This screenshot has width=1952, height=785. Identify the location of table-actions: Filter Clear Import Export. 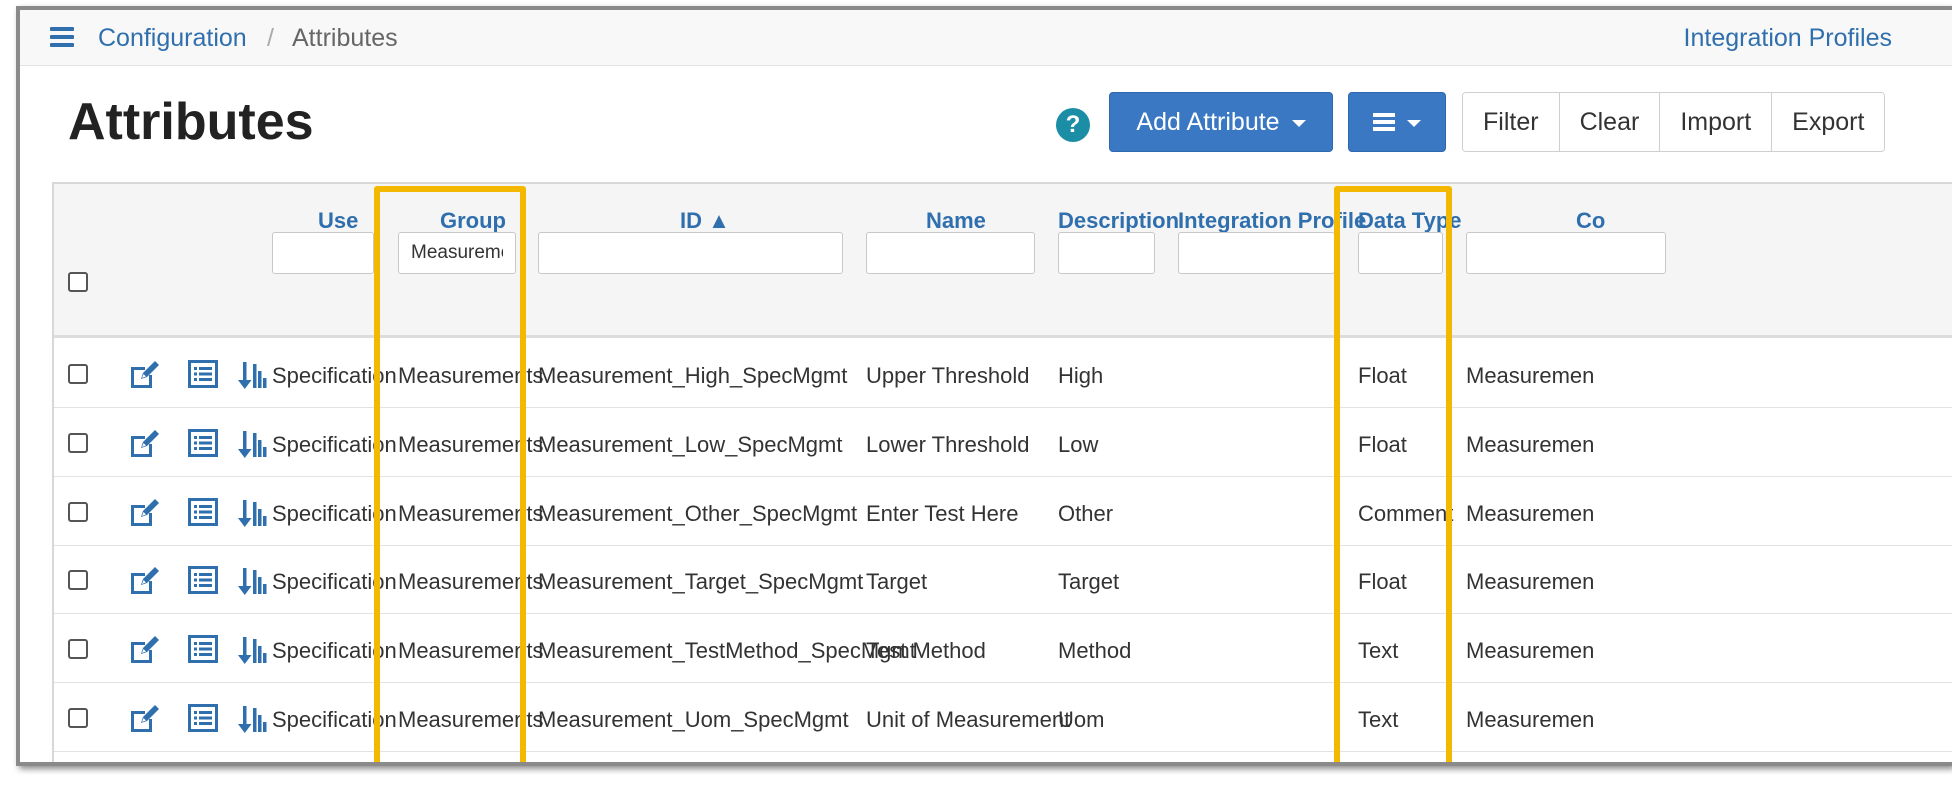
(1674, 122).